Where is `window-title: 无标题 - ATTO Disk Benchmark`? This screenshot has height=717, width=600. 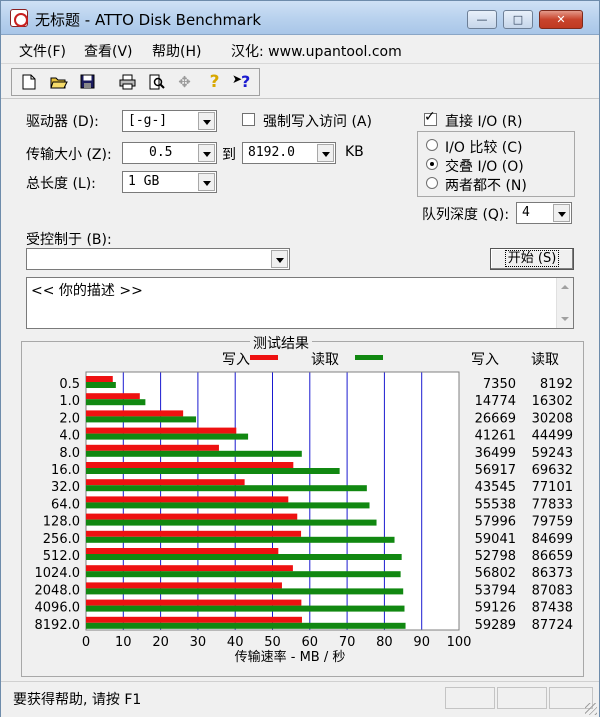
window-title: 无标题 - ATTO Disk Benchmark is located at coordinates (148, 20).